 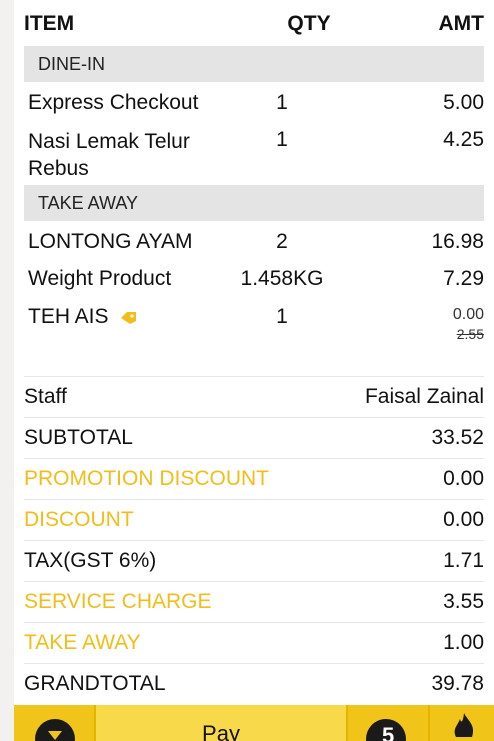 I want to click on item-name: LONTONG AYAM, so click(x=110, y=241).